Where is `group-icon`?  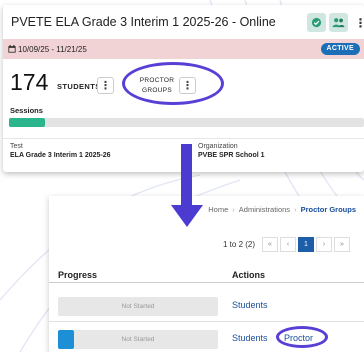
group-icon is located at coordinates (338, 22).